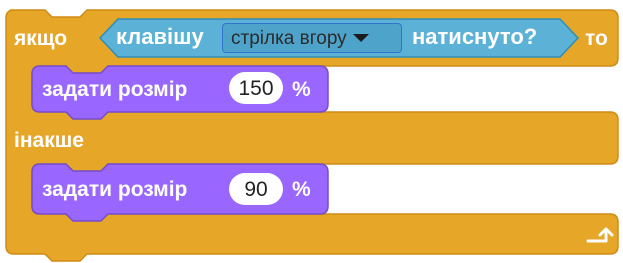  Describe the element at coordinates (256, 88) in the screenshot. I see `size-input-then: 150` at that location.